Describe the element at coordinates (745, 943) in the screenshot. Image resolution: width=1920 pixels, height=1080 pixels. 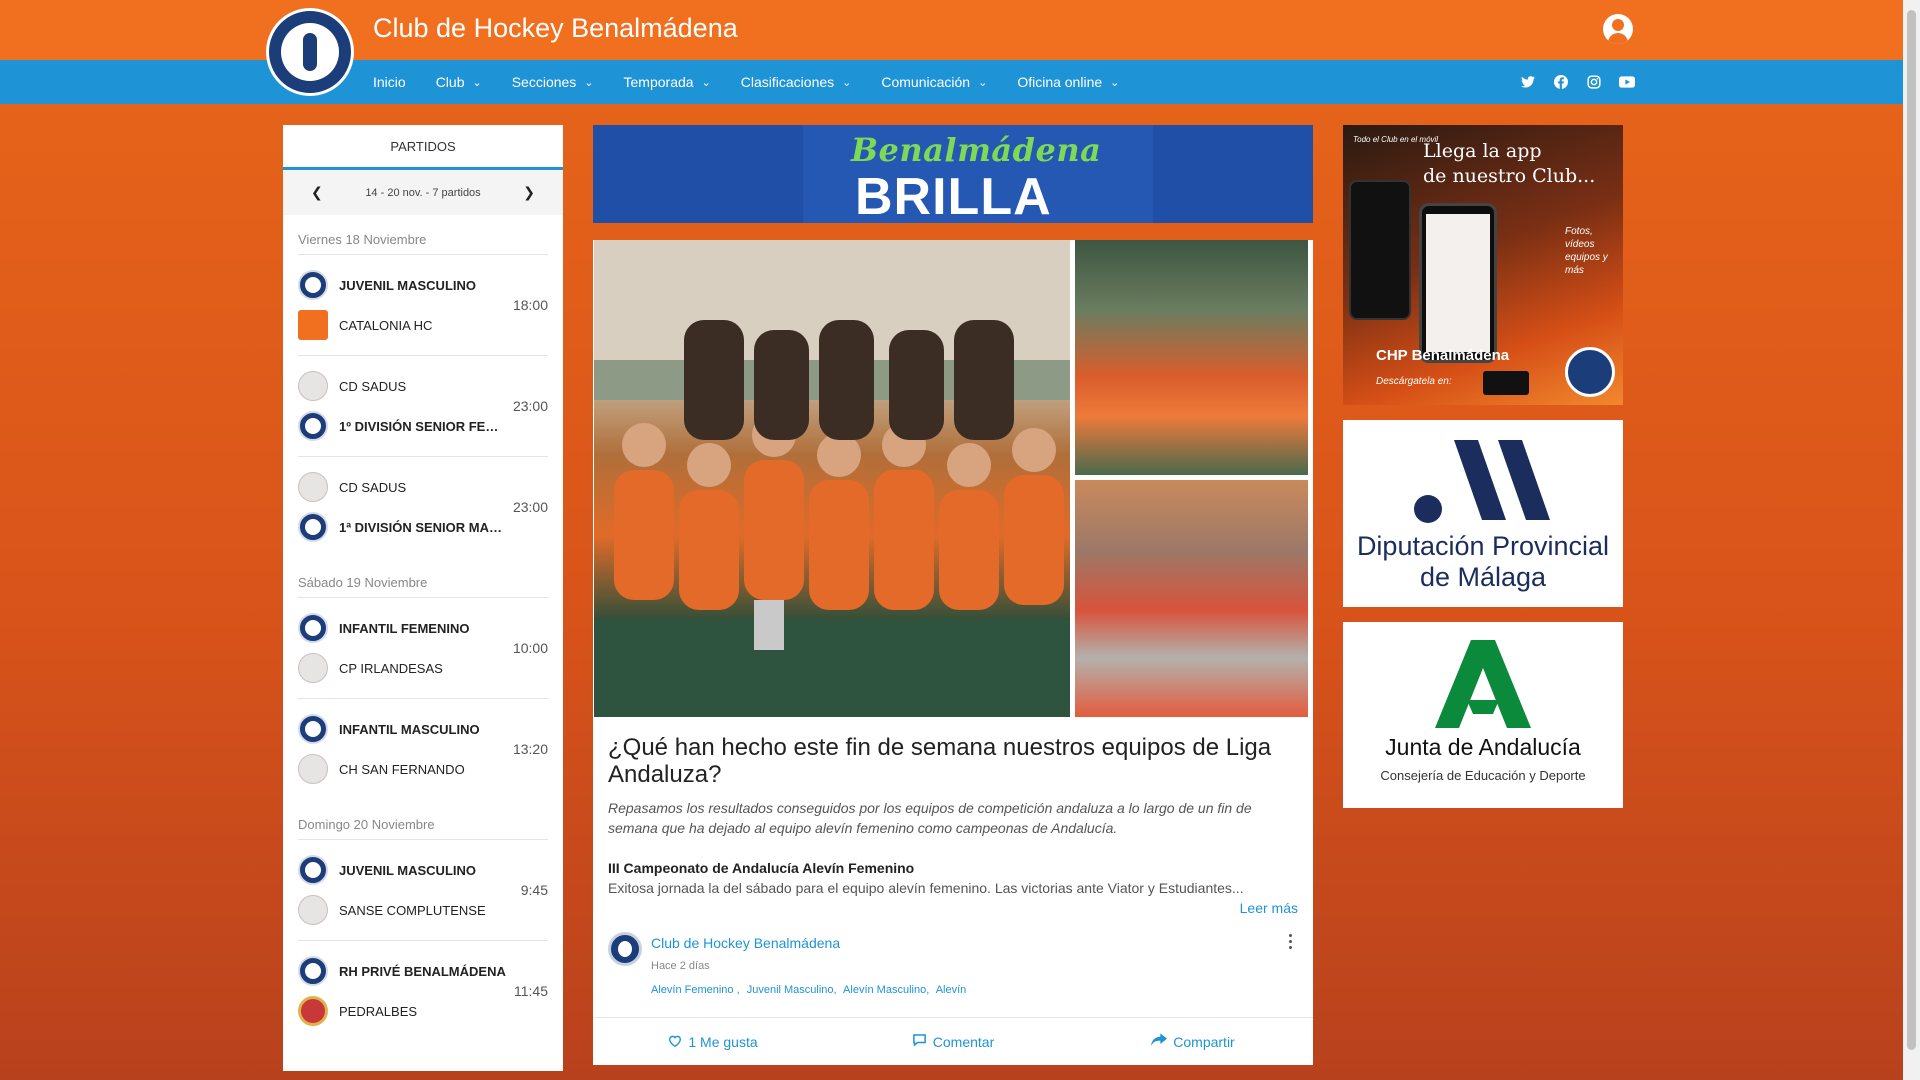
I see `author-name: Club de Hockey Benalmádena` at that location.